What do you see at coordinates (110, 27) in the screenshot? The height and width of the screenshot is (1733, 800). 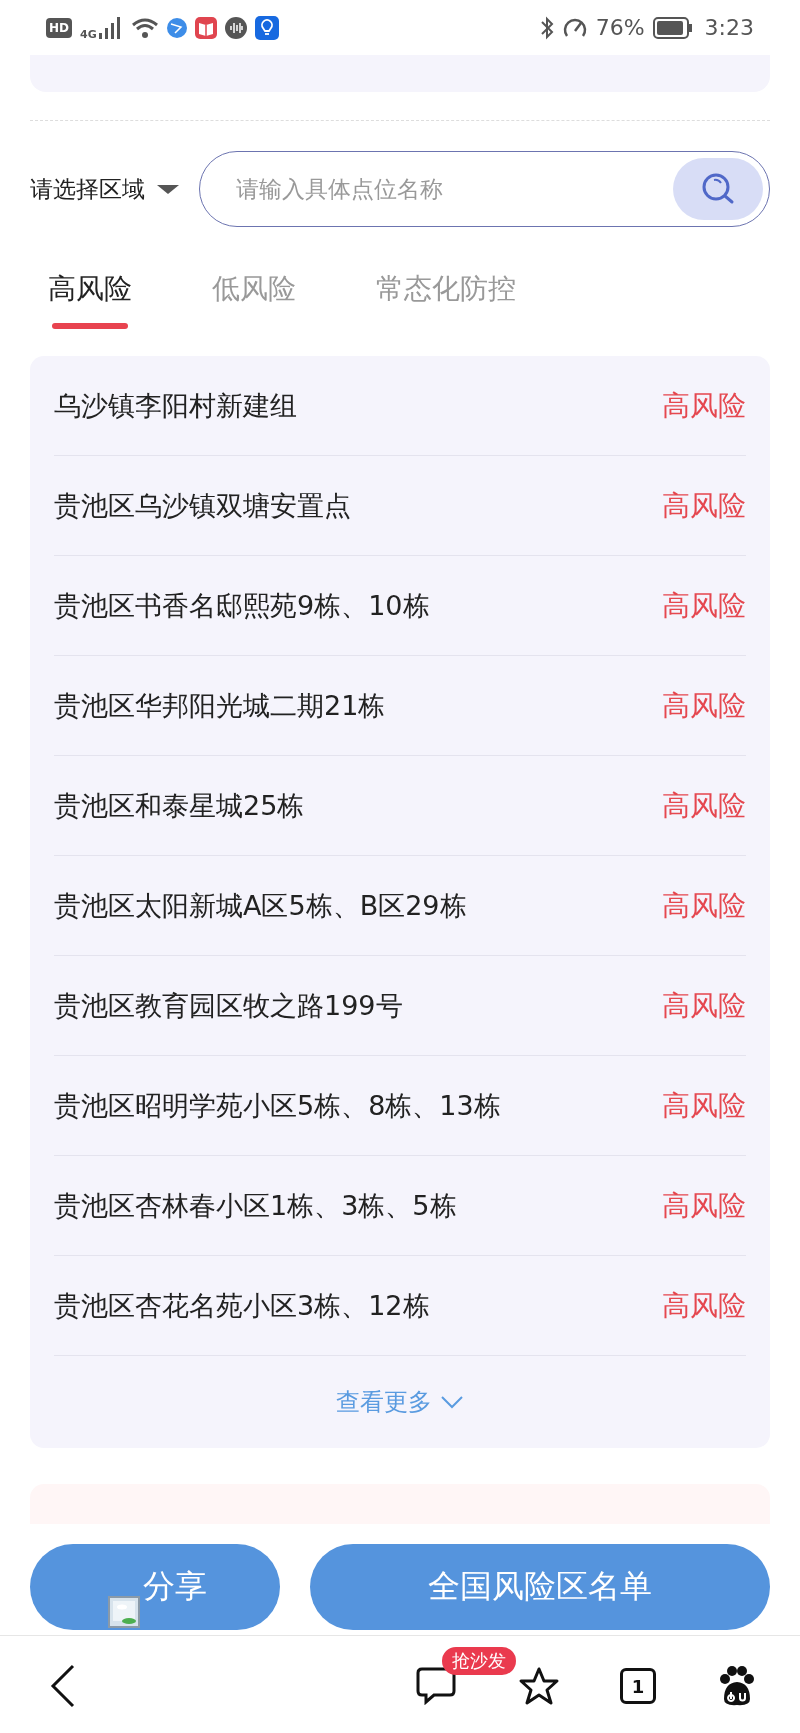 I see `signal-icon` at bounding box center [110, 27].